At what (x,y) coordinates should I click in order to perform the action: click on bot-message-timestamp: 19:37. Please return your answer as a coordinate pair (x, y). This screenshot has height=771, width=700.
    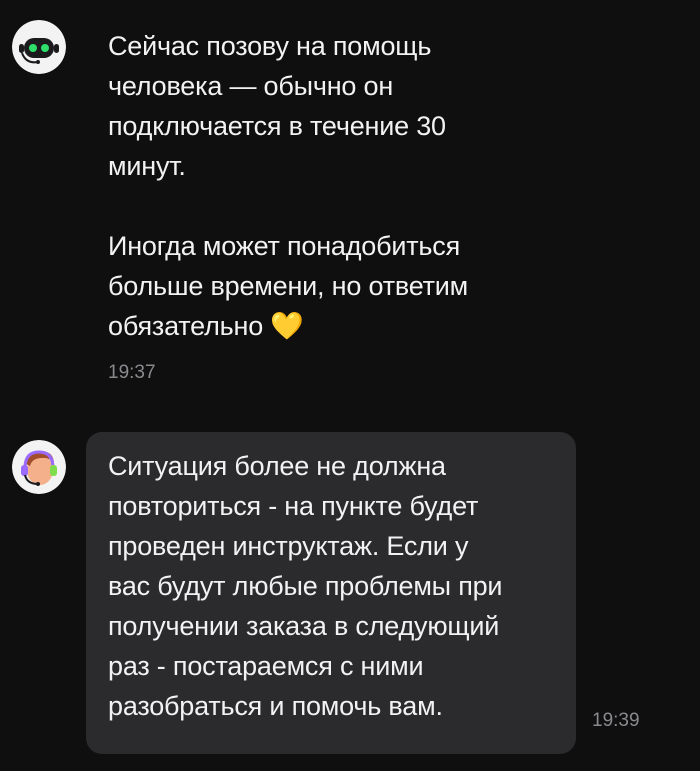
    Looking at the image, I should click on (132, 372).